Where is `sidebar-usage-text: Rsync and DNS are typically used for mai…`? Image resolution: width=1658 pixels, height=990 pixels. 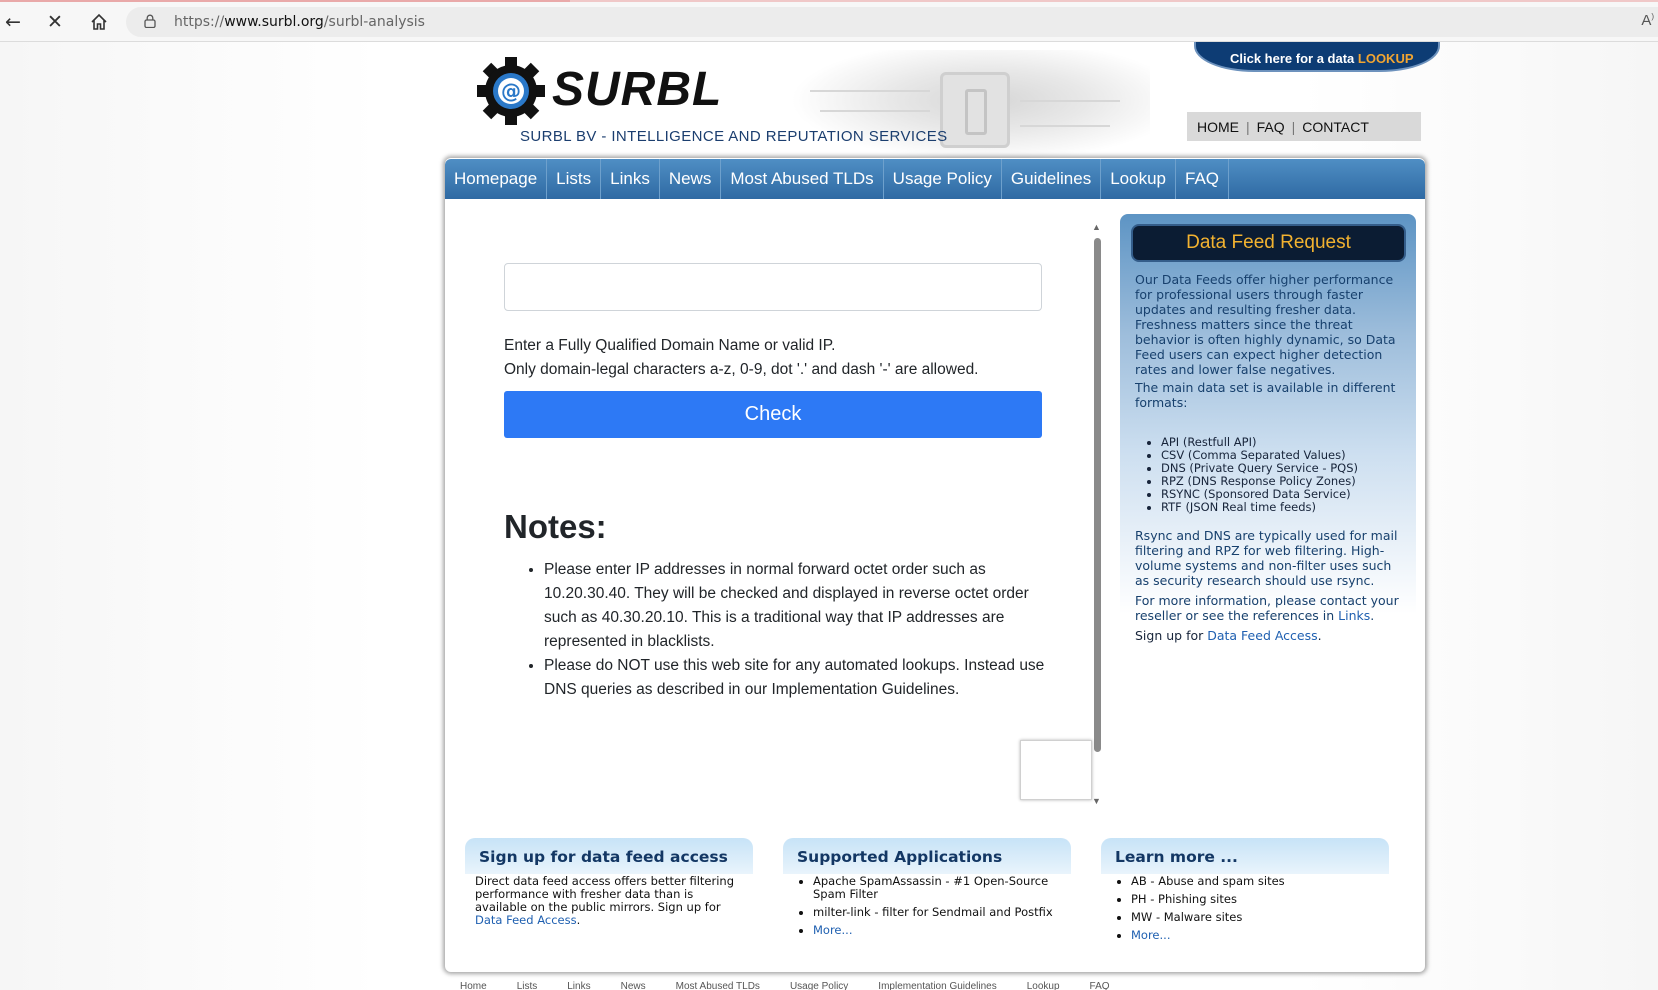
sidebar-usage-text: Rsync and DNS are typically used for mai… is located at coordinates (1266, 558).